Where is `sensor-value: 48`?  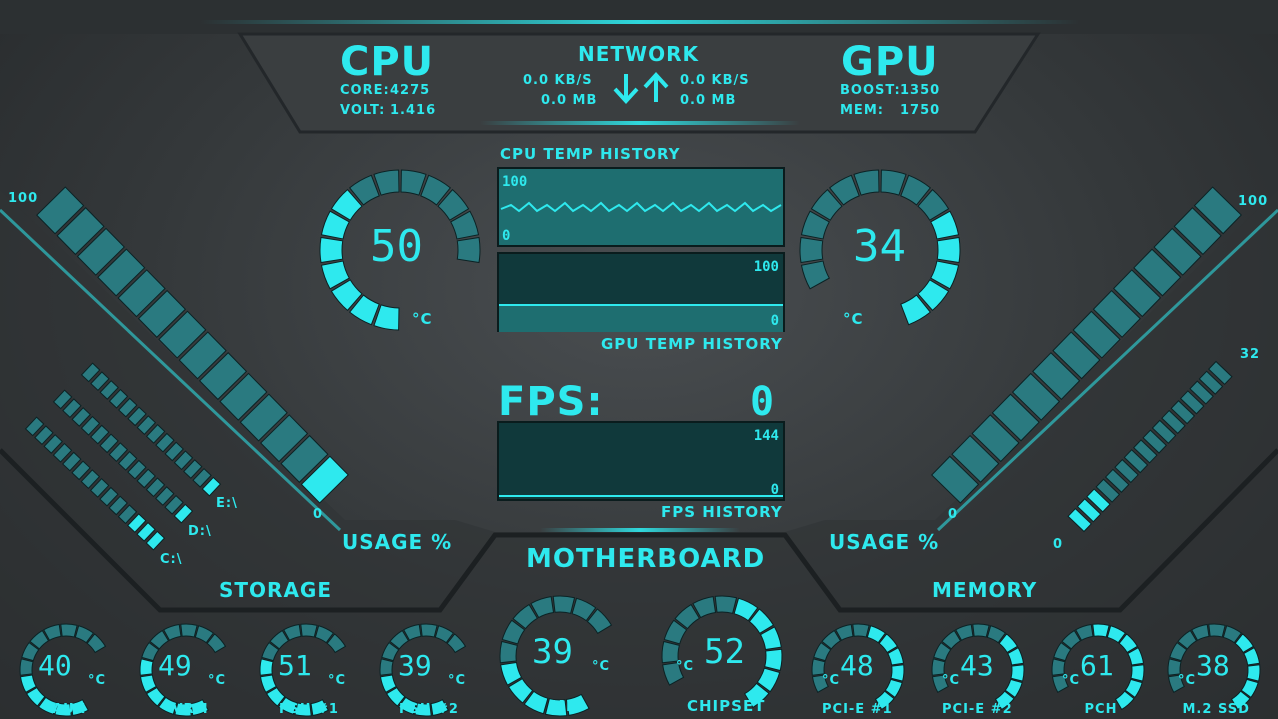
sensor-value: 48 is located at coordinates (857, 665).